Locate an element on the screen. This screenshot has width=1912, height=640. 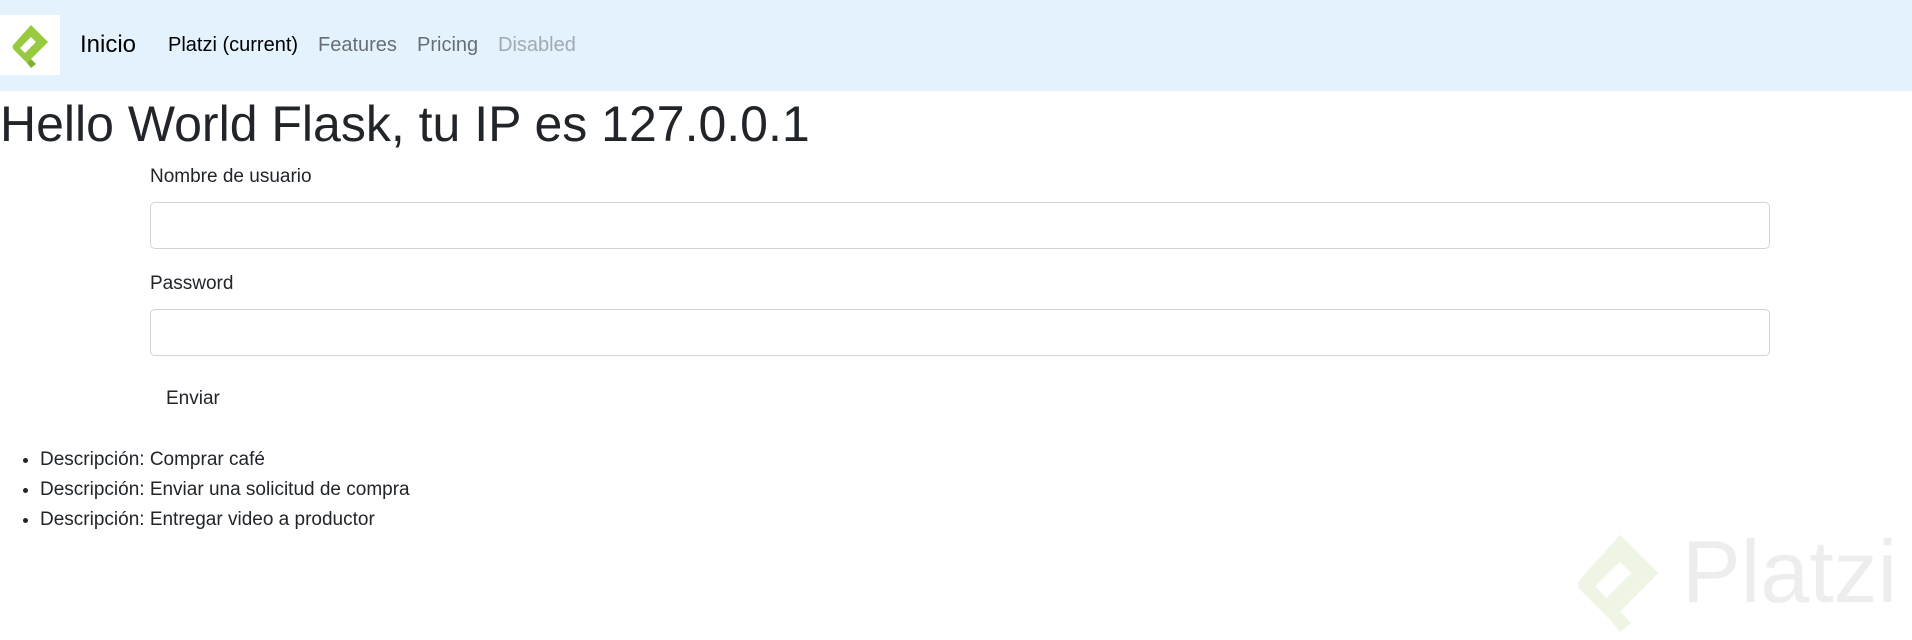
page-title: Hello World Flask, tu IP es 127.0.0.1 is located at coordinates (405, 124).